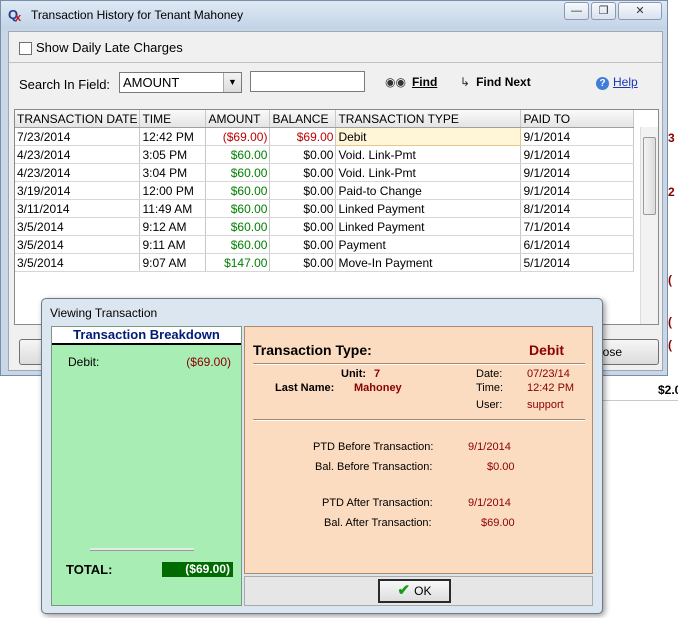 This screenshot has height=618, width=678. I want to click on ptd-after-label: PTD After Transaction:, so click(377, 503).